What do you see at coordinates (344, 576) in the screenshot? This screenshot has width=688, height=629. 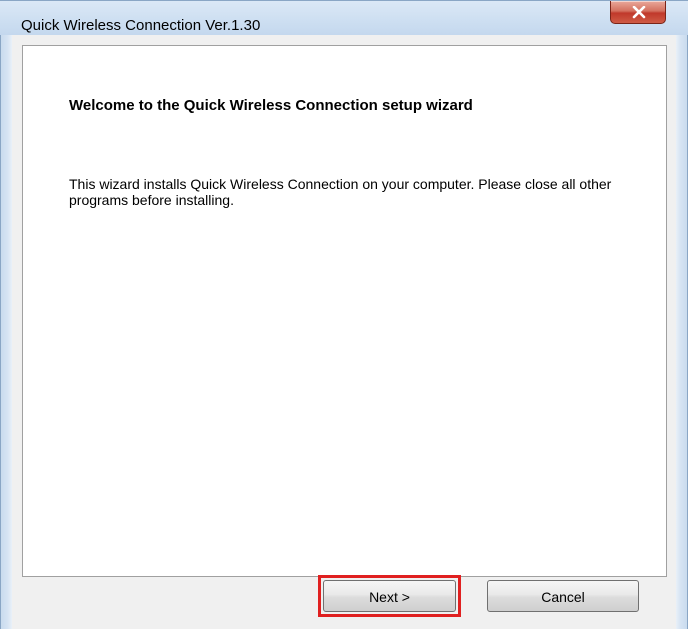 I see `button-area-divider` at bounding box center [344, 576].